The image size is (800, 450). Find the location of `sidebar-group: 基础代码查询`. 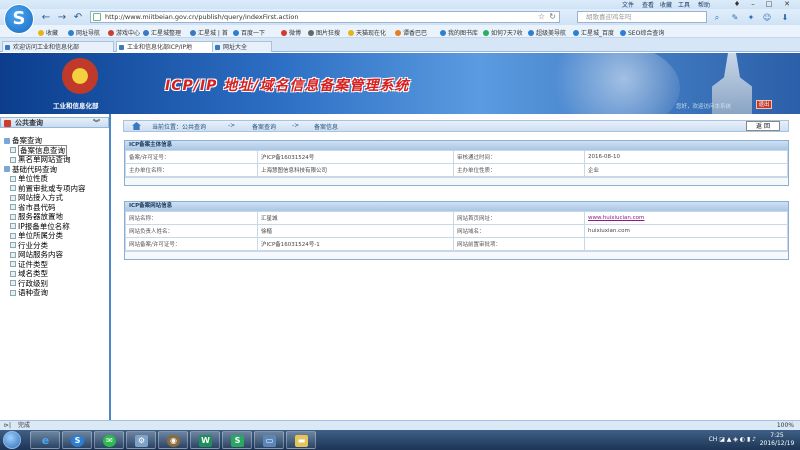

sidebar-group: 基础代码查询 is located at coordinates (54, 170).